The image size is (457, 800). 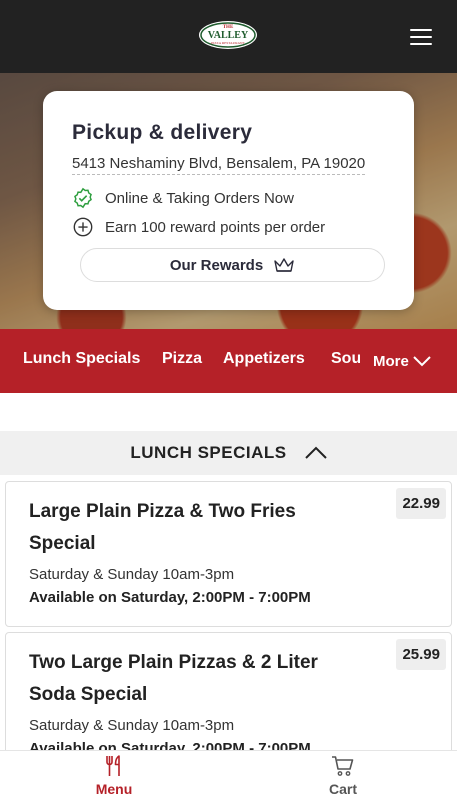 I want to click on reward-points-row: Earn 100 reward points per order, so click(x=198, y=227).